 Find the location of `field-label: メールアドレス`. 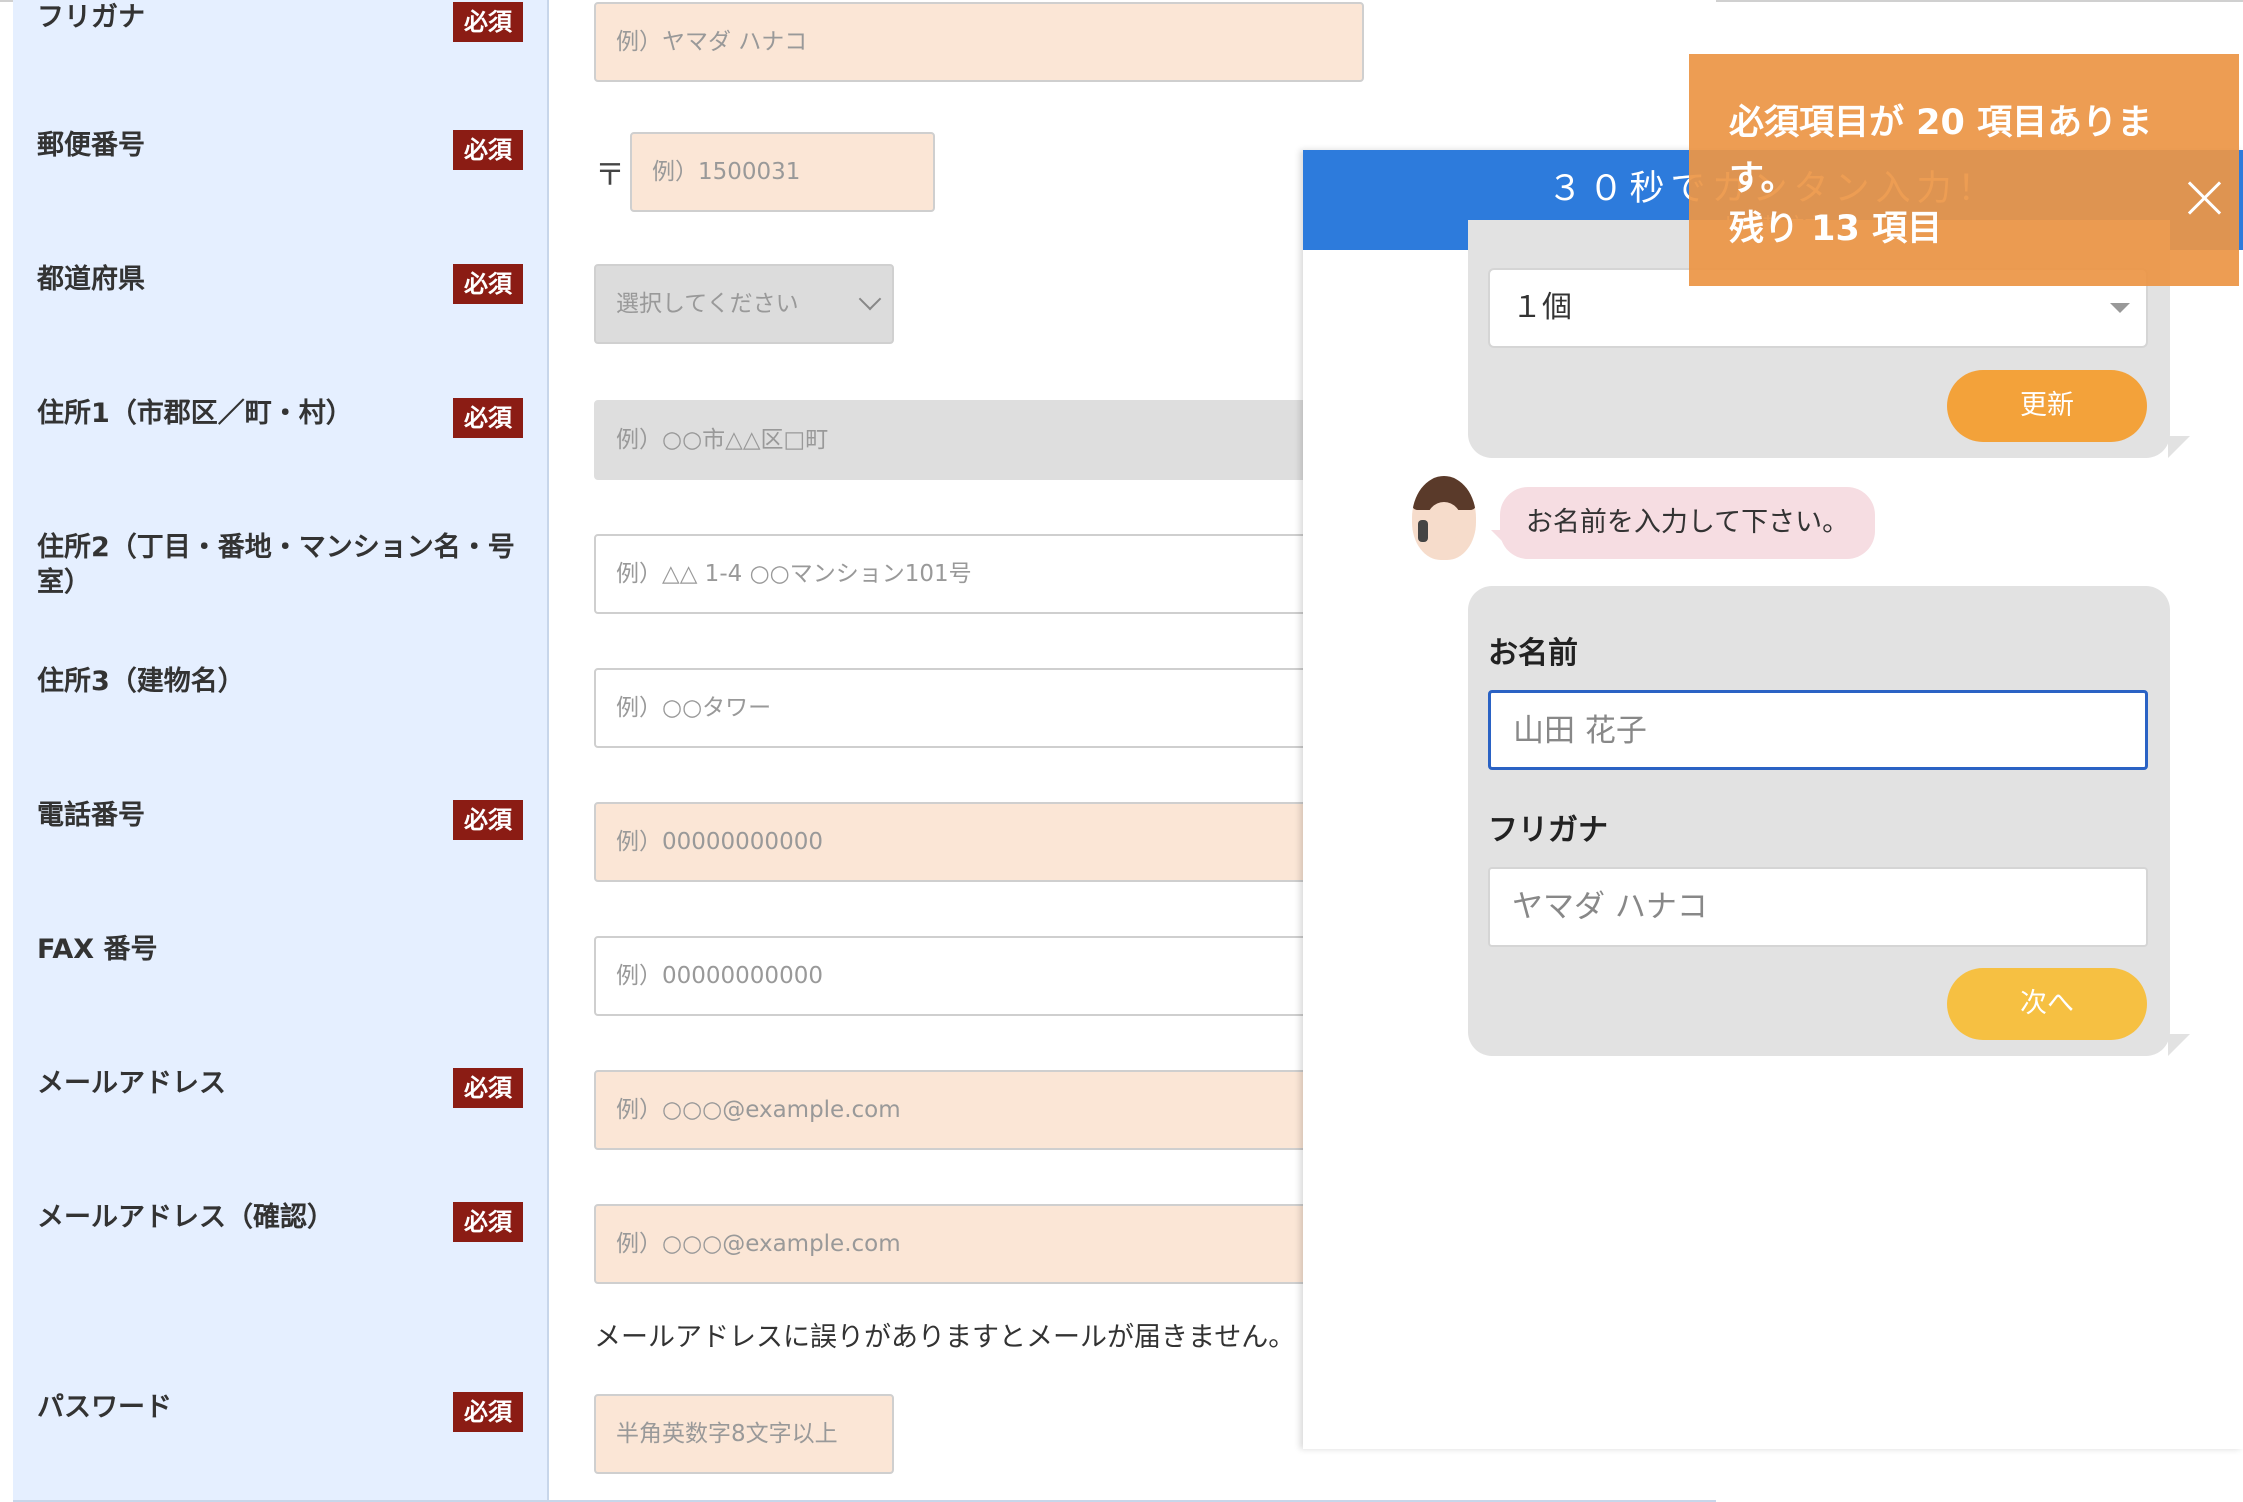

field-label: メールアドレス is located at coordinates (131, 1083).